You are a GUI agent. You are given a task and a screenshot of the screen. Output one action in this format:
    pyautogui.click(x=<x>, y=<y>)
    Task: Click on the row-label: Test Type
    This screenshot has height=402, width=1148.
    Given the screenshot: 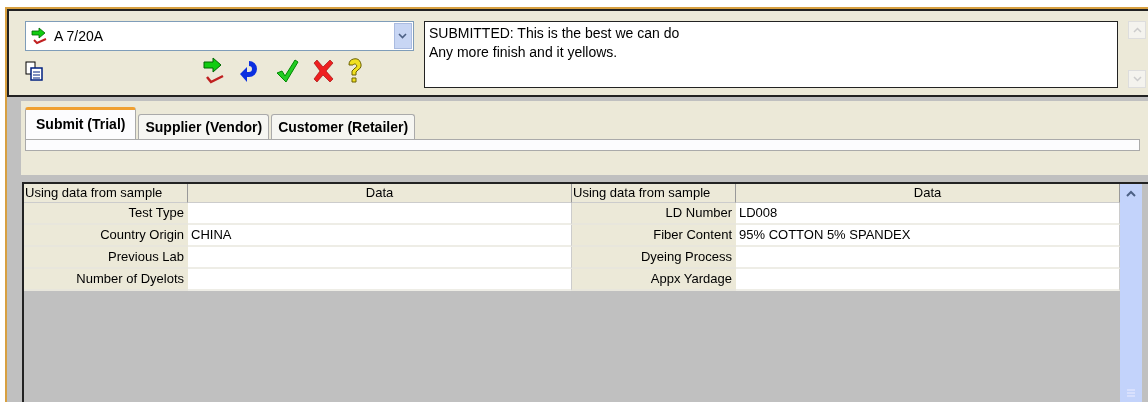 What is the action you would take?
    pyautogui.click(x=106, y=214)
    